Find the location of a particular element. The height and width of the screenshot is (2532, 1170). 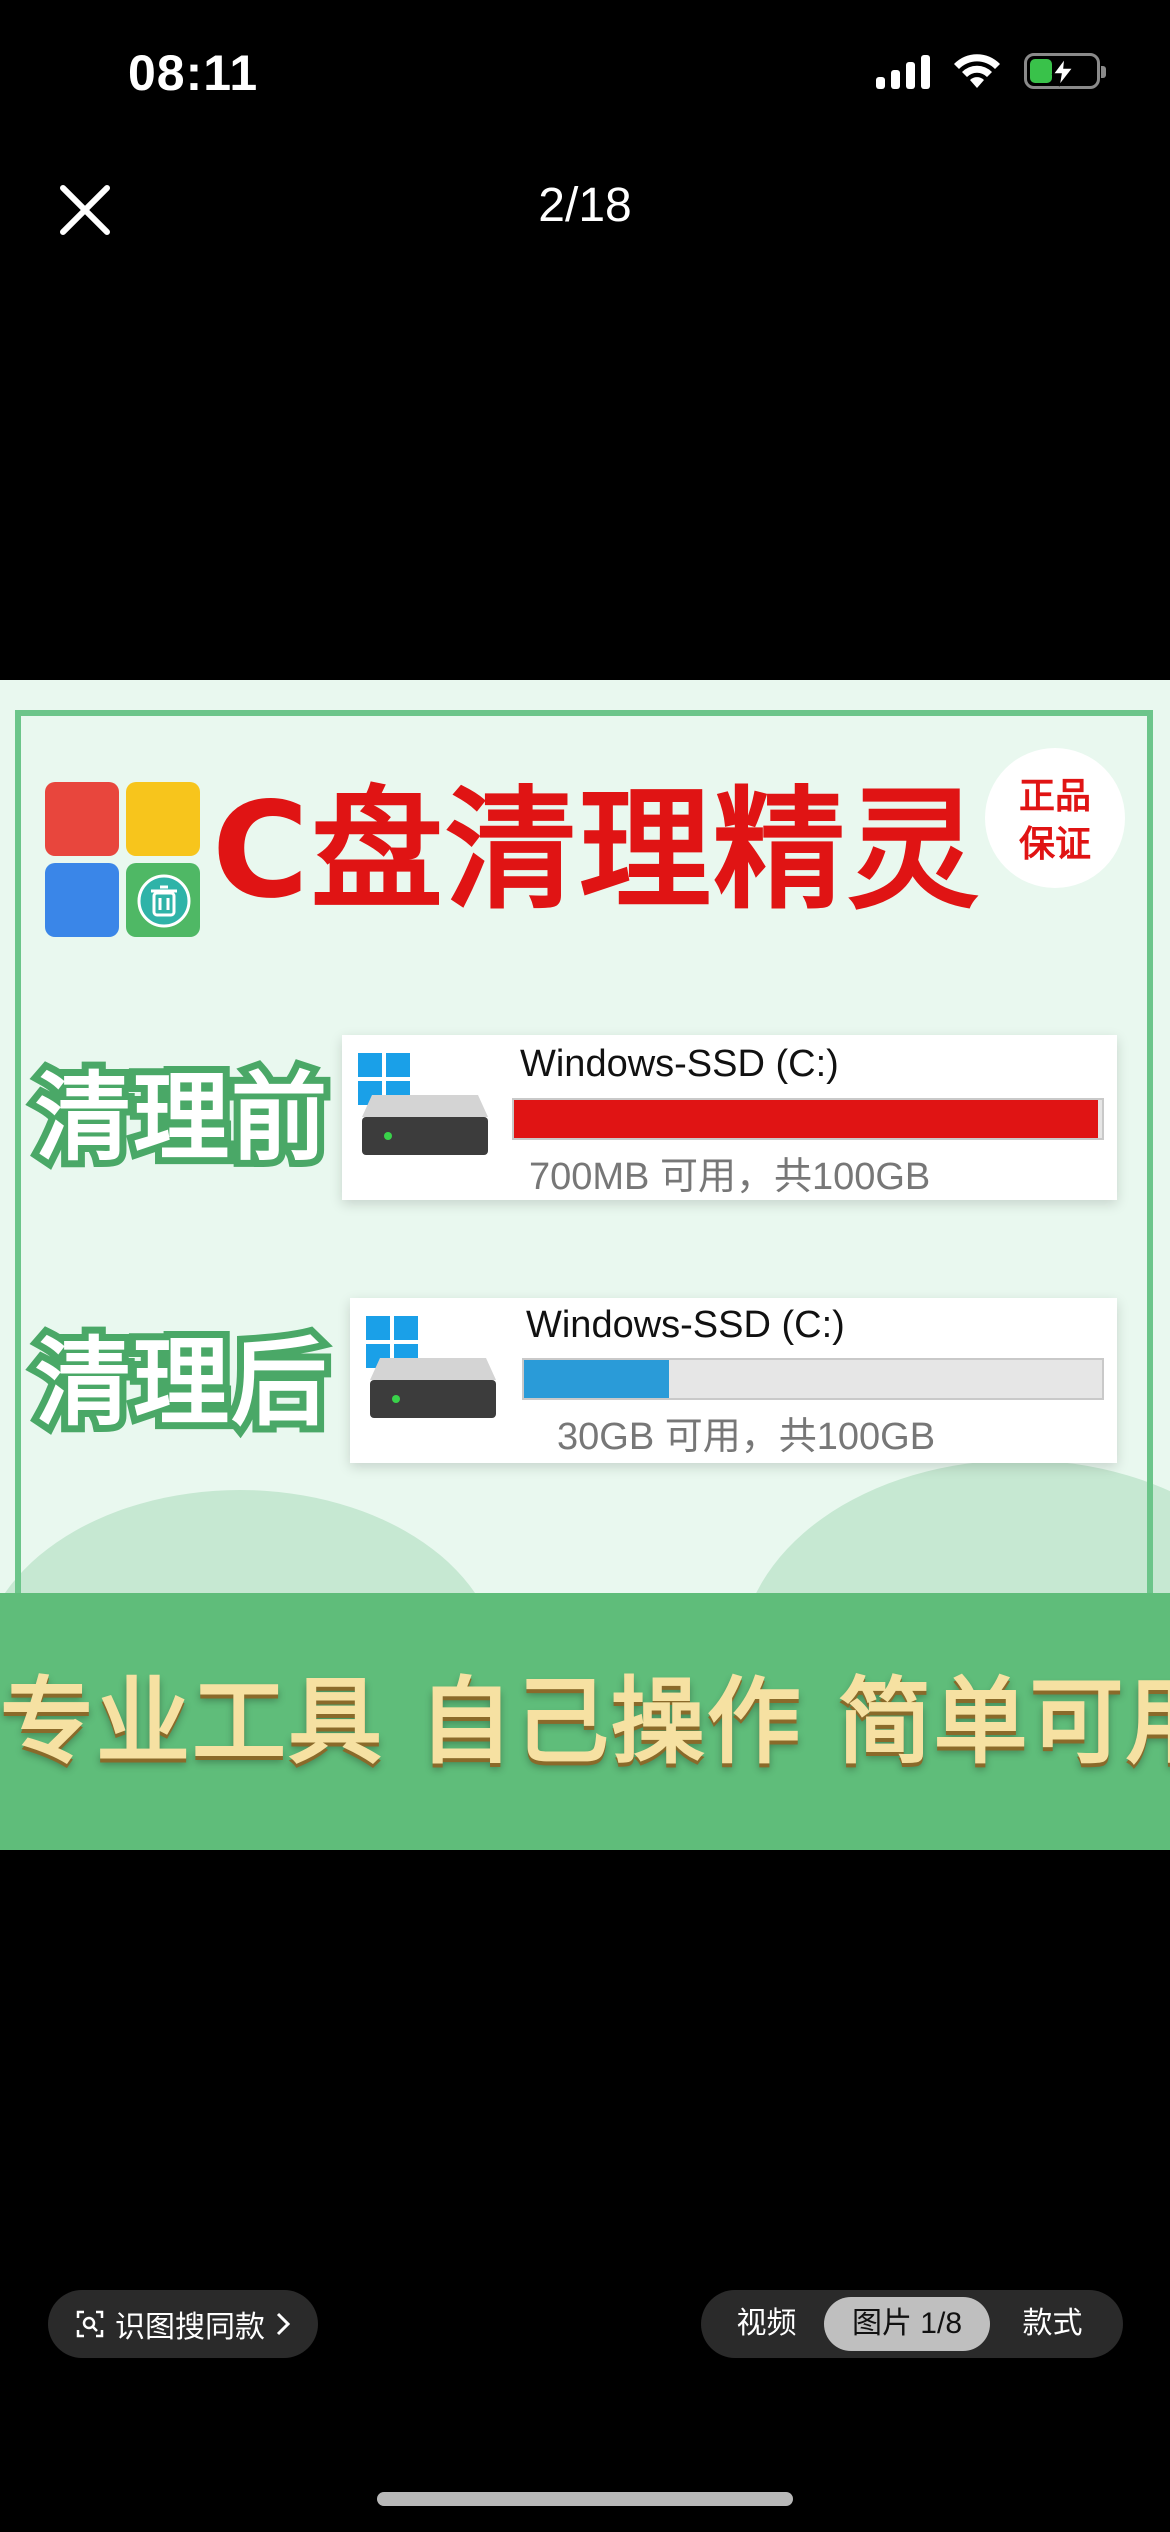

image-search-icon is located at coordinates (90, 2324).